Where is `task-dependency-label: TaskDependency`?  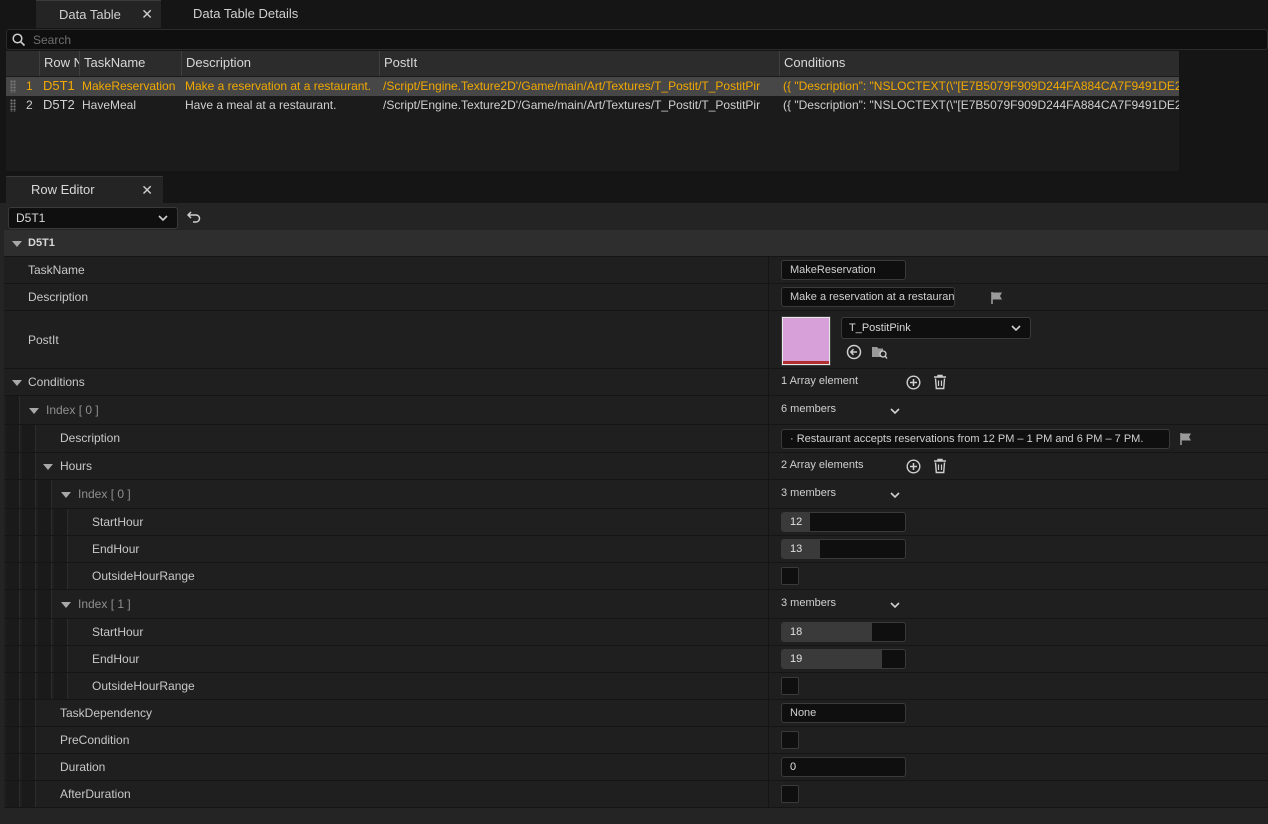
task-dependency-label: TaskDependency is located at coordinates (106, 713).